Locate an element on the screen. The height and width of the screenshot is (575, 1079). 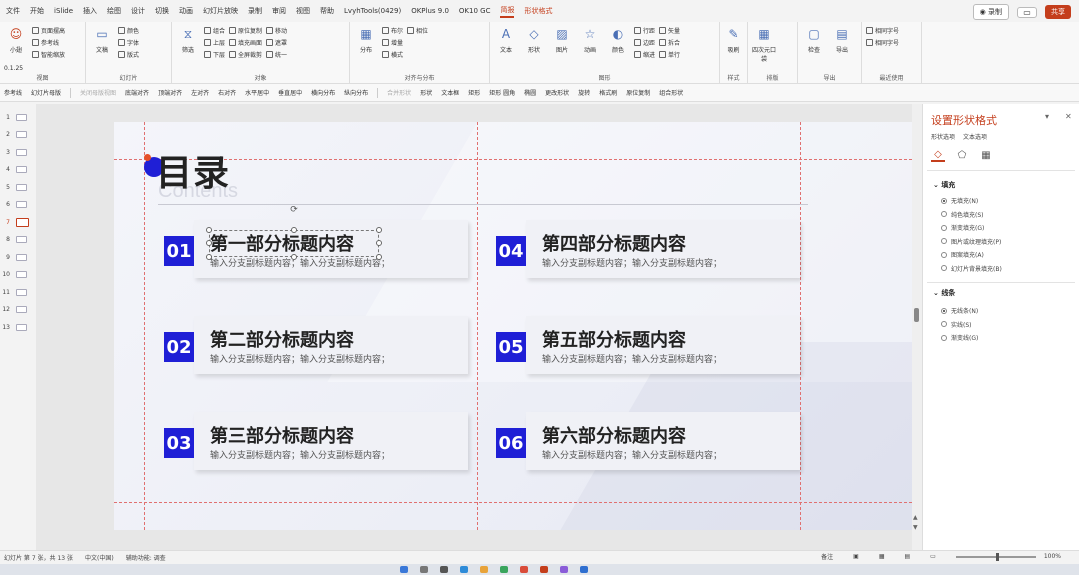
menu-item: 帮助 is located at coordinates (327, 11).